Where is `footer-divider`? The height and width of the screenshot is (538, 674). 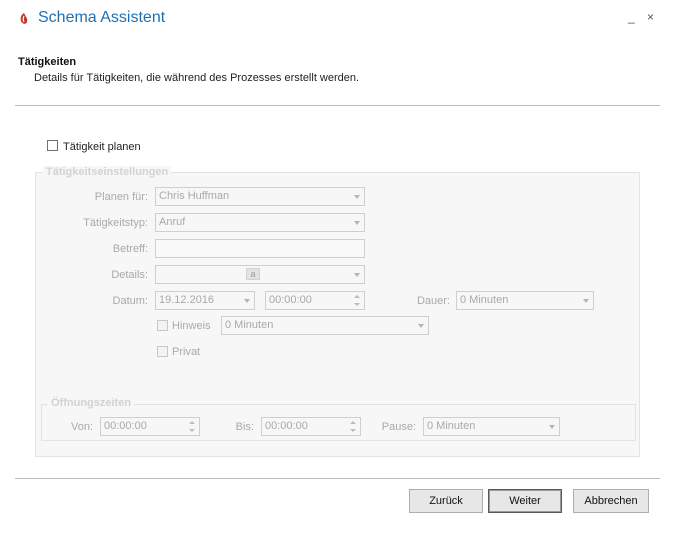 footer-divider is located at coordinates (337, 478).